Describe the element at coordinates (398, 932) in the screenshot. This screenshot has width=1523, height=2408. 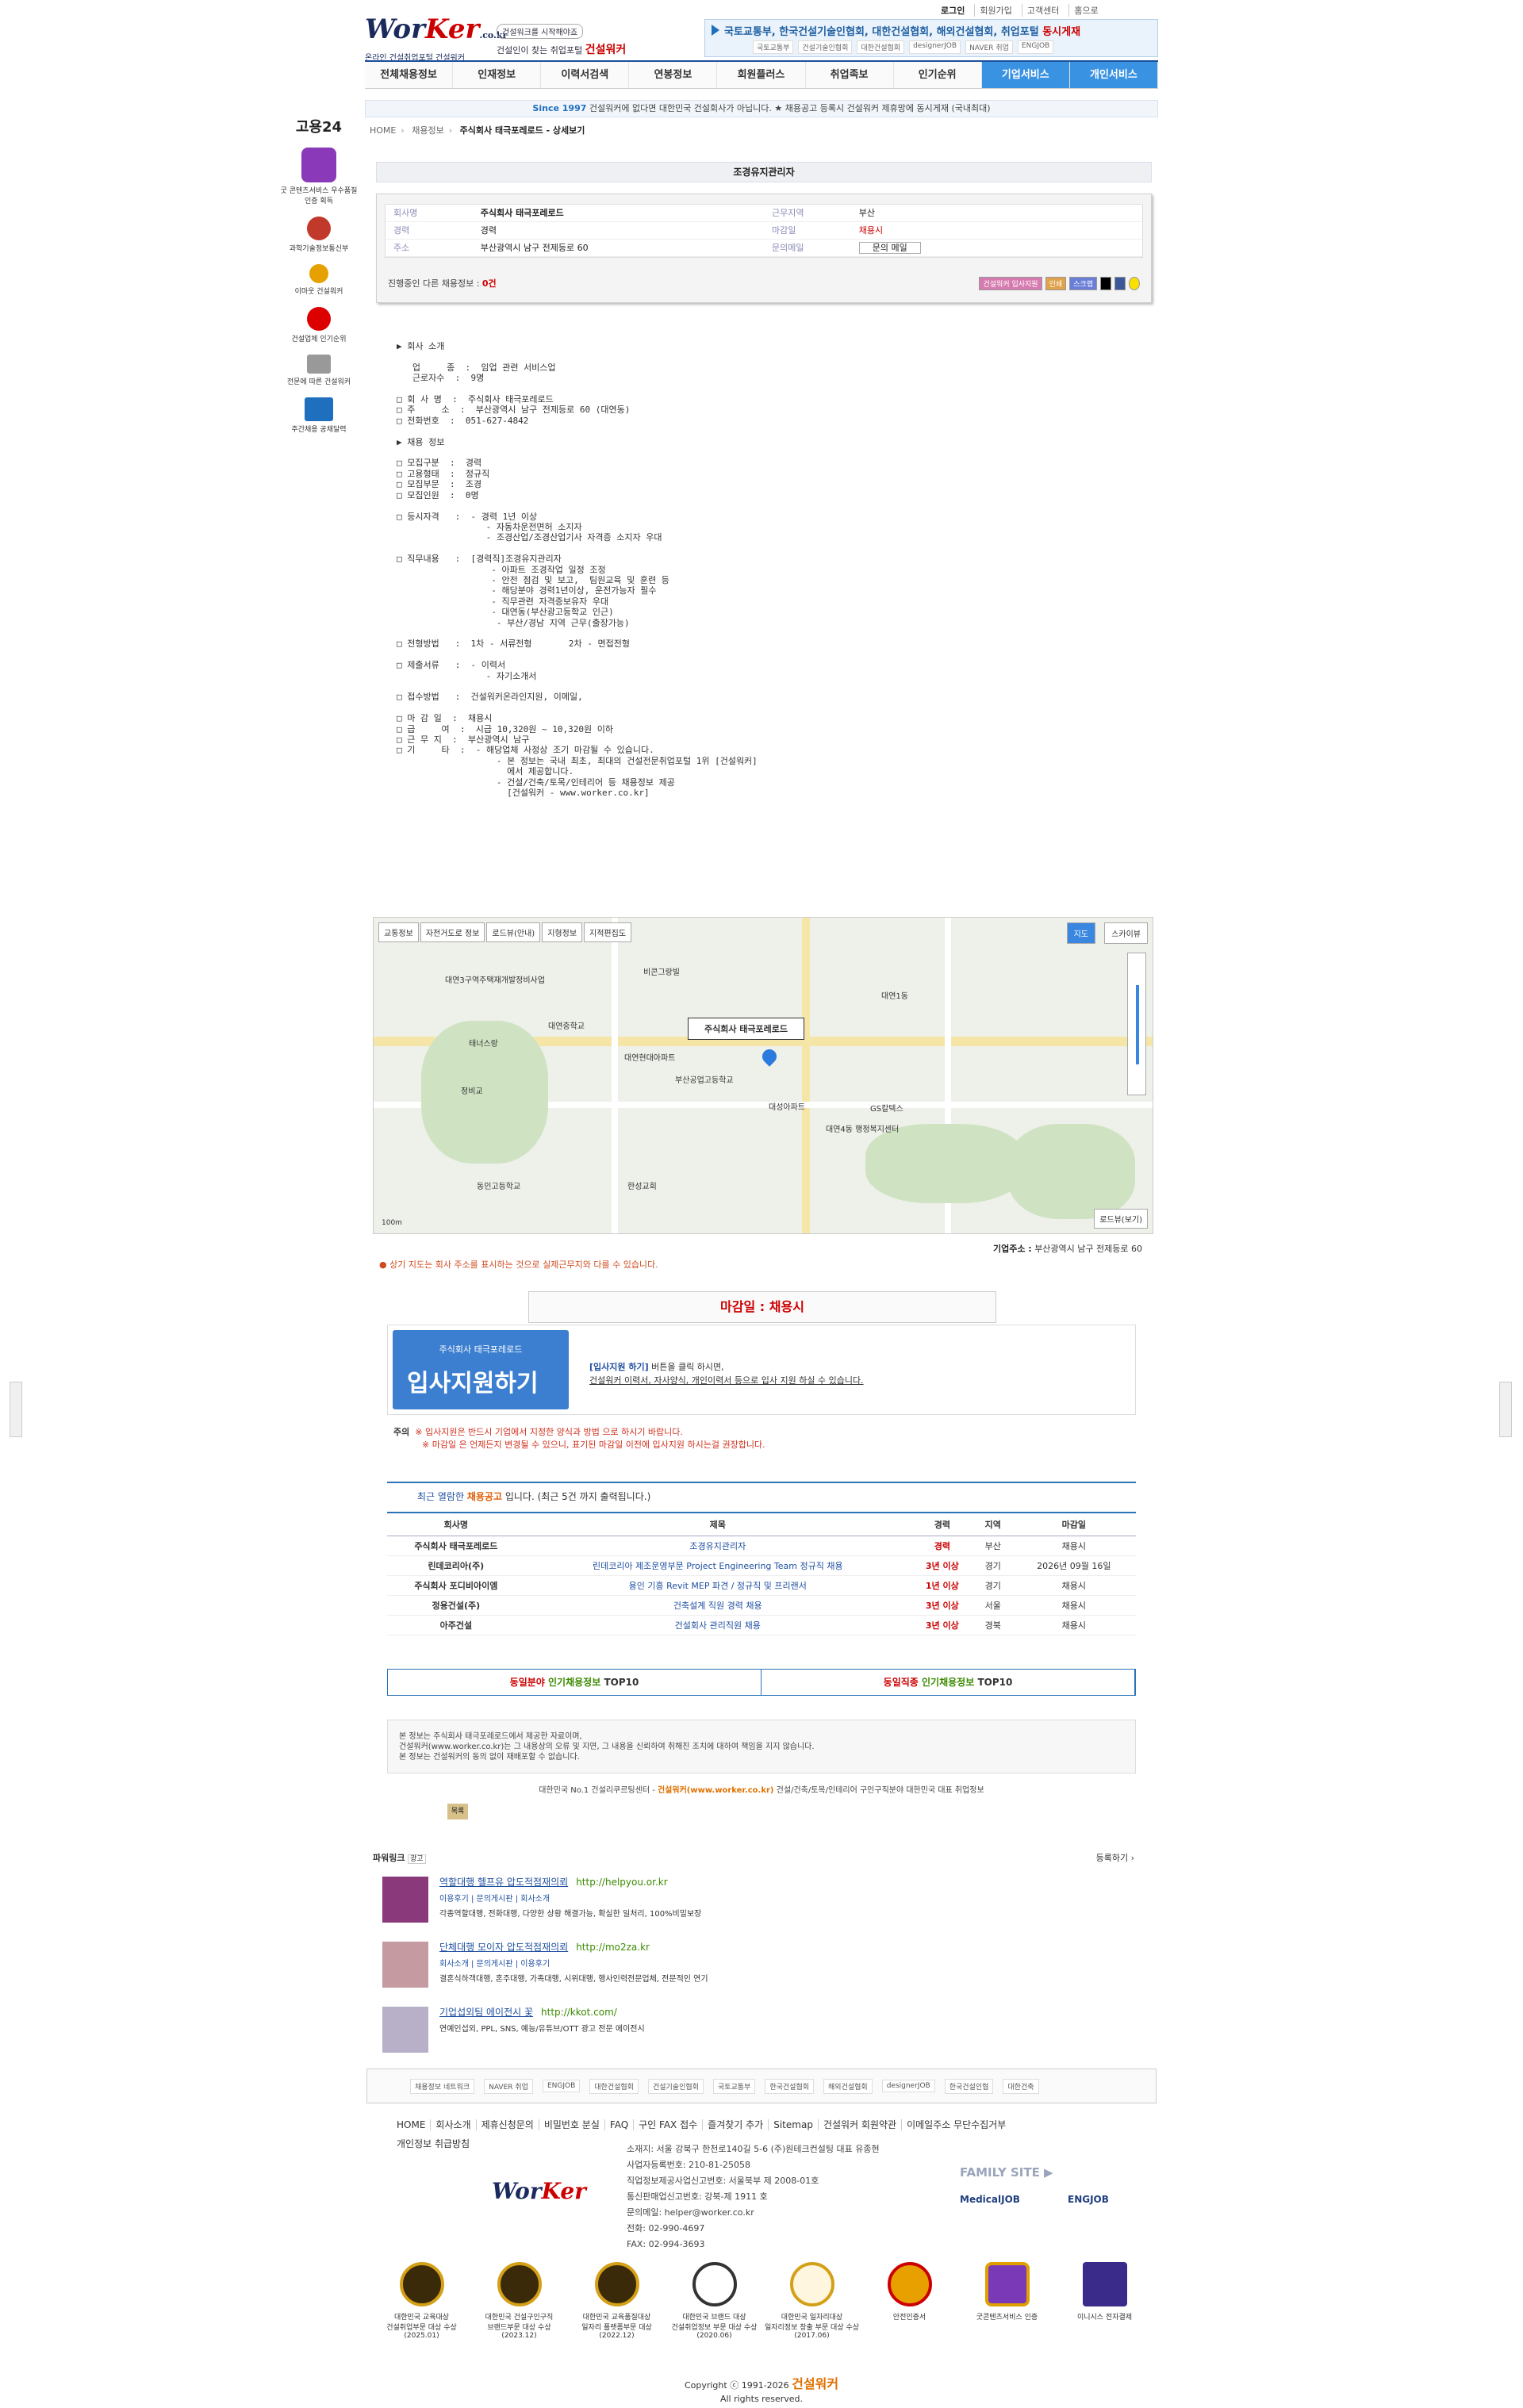
I see `traffic-button: 교통정보` at that location.